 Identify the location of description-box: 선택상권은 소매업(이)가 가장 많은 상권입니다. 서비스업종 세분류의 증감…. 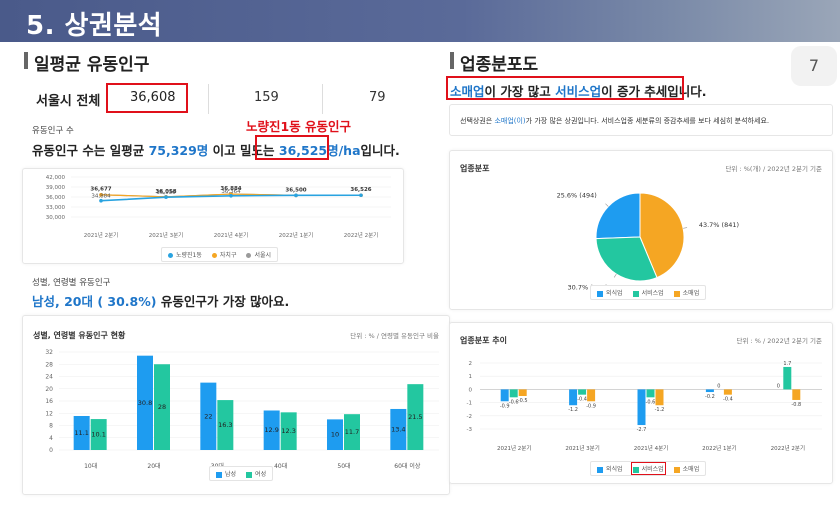
(641, 120).